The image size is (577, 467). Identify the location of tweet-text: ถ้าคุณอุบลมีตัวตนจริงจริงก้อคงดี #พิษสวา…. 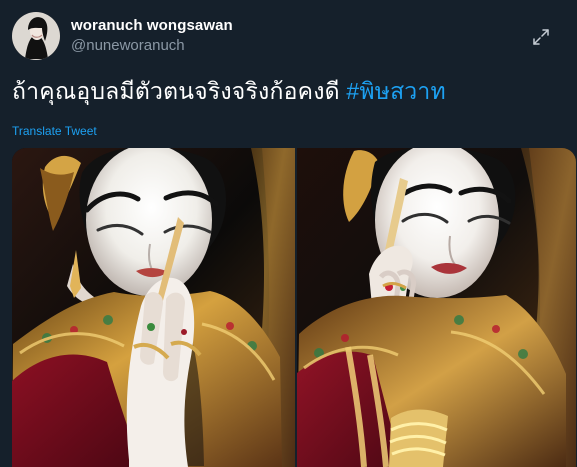
(288, 91).